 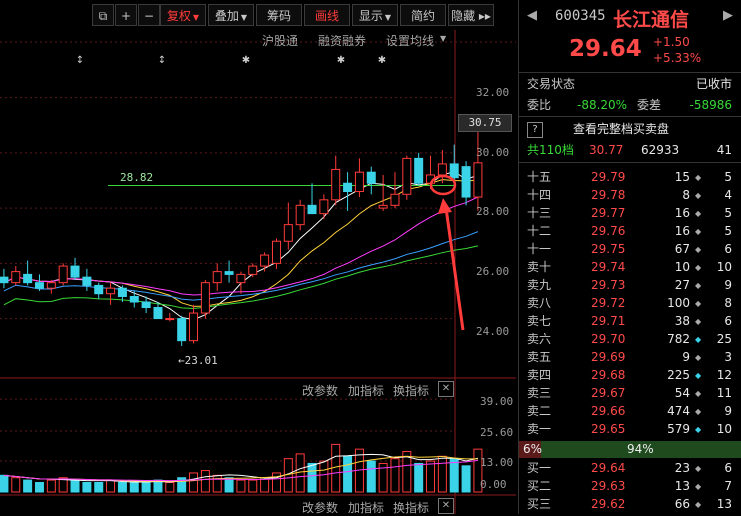 I want to click on ask-level: 卖六, so click(x=539, y=339).